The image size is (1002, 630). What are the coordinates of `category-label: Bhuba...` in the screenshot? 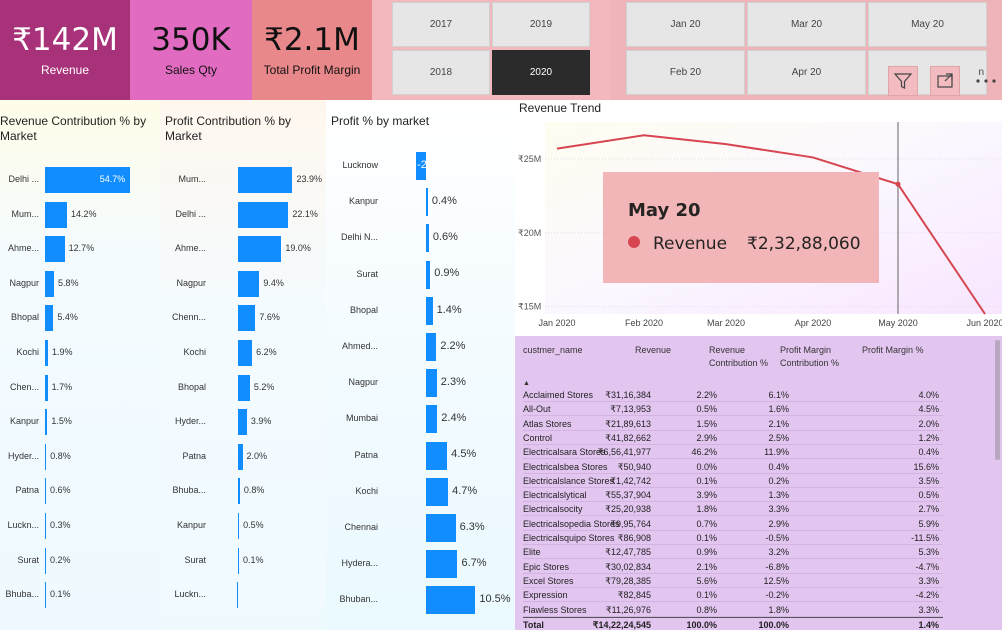 It's located at (189, 490).